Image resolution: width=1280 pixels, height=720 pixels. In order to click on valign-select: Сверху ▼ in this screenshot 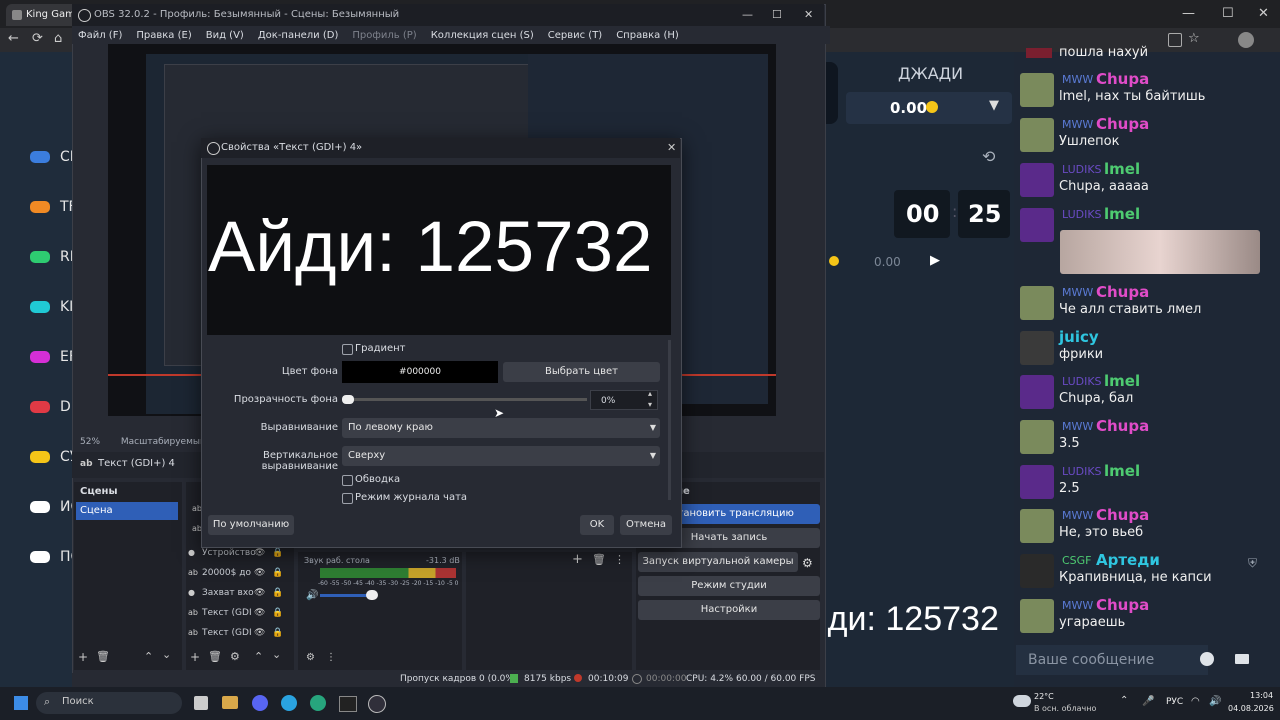, I will do `click(501, 456)`.